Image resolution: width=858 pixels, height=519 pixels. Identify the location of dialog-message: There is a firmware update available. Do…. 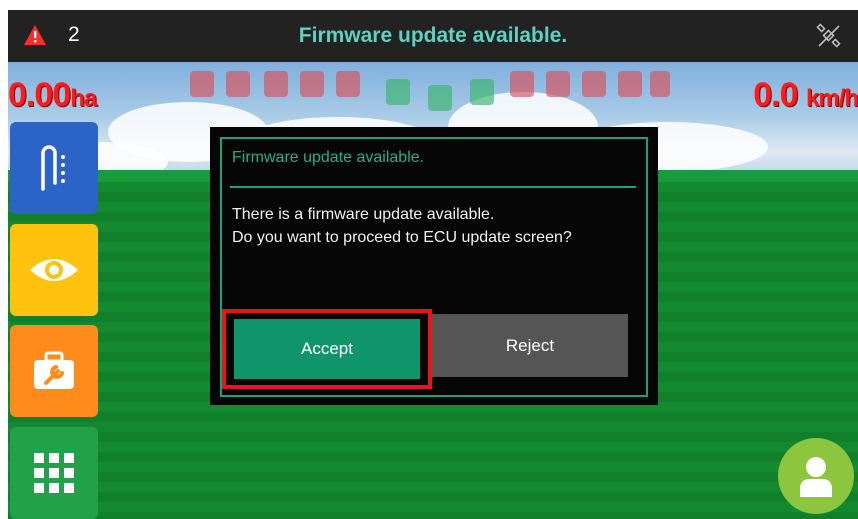
(437, 226).